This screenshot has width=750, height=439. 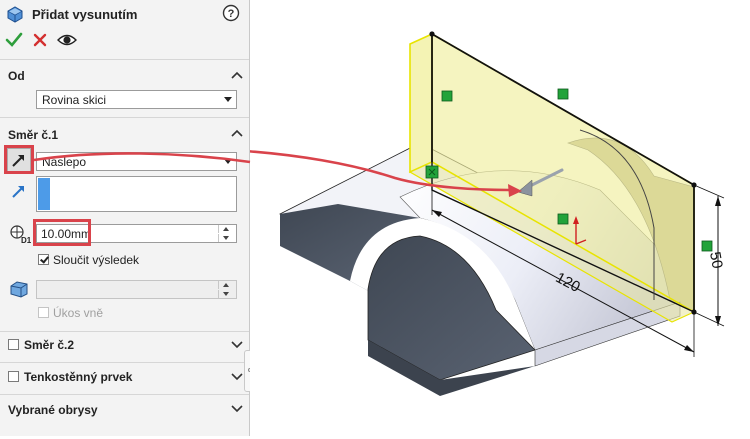 What do you see at coordinates (421, 103) in the screenshot?
I see `sketch-preview-side` at bounding box center [421, 103].